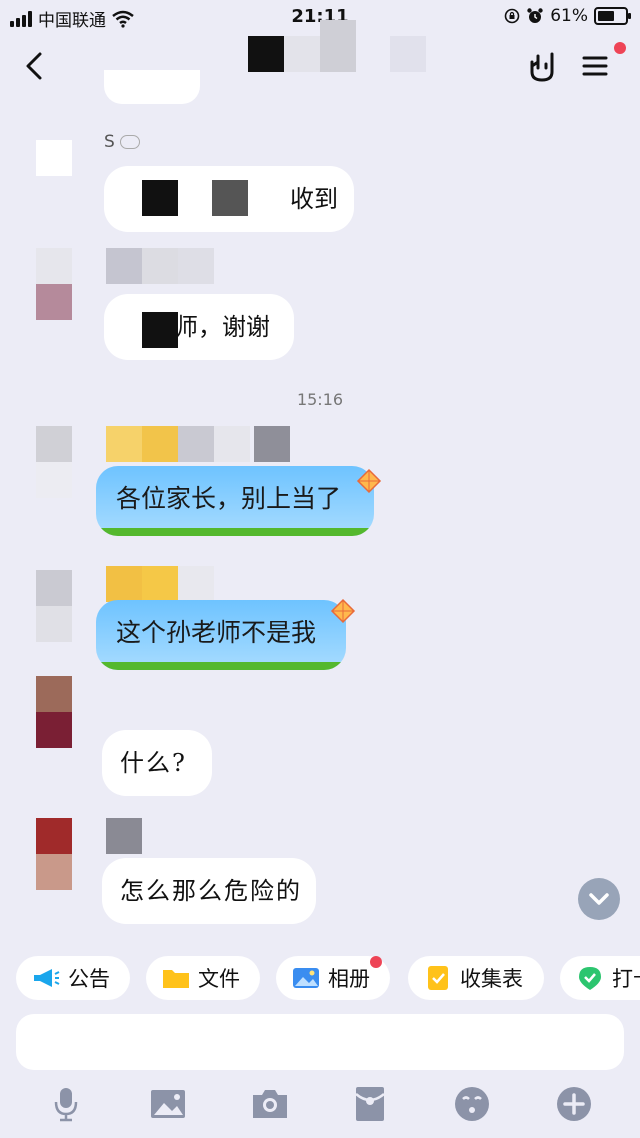 The height and width of the screenshot is (1138, 640). I want to click on files-button: 文件, so click(203, 978).